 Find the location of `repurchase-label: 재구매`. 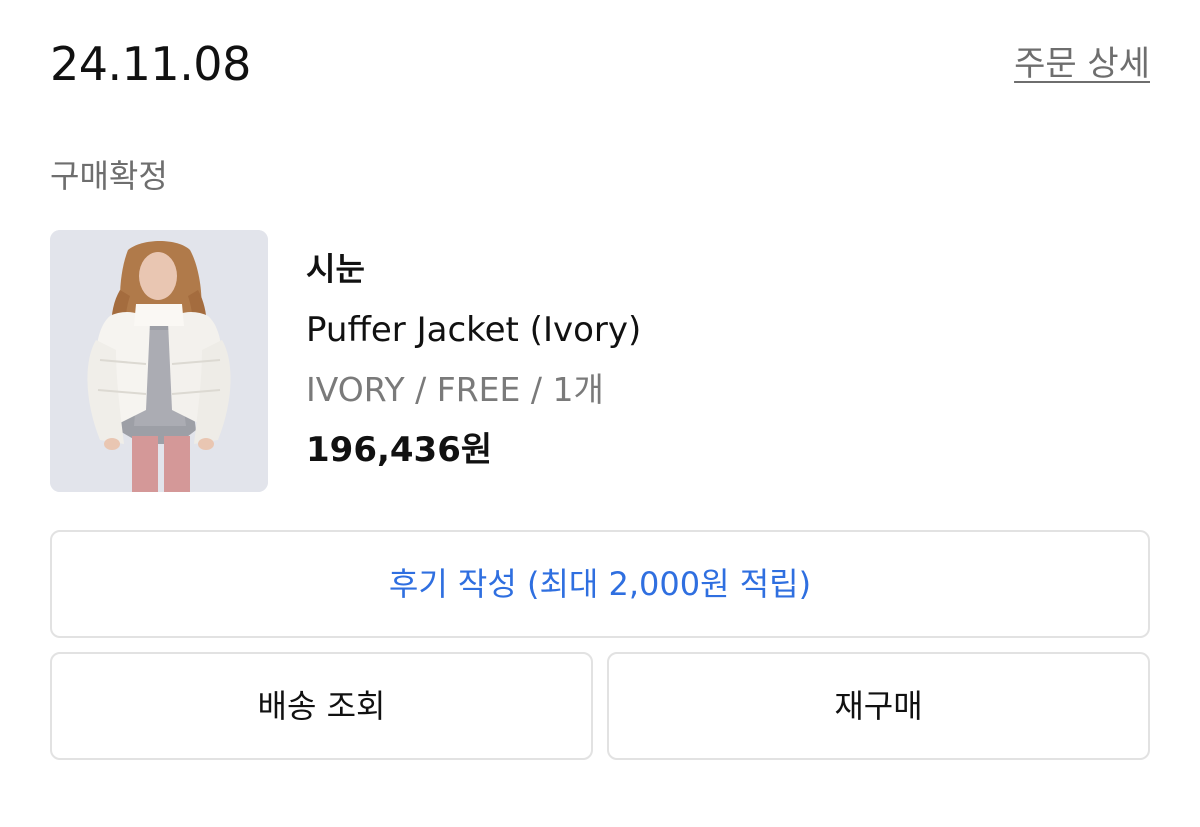

repurchase-label: 재구매 is located at coordinates (878, 706).